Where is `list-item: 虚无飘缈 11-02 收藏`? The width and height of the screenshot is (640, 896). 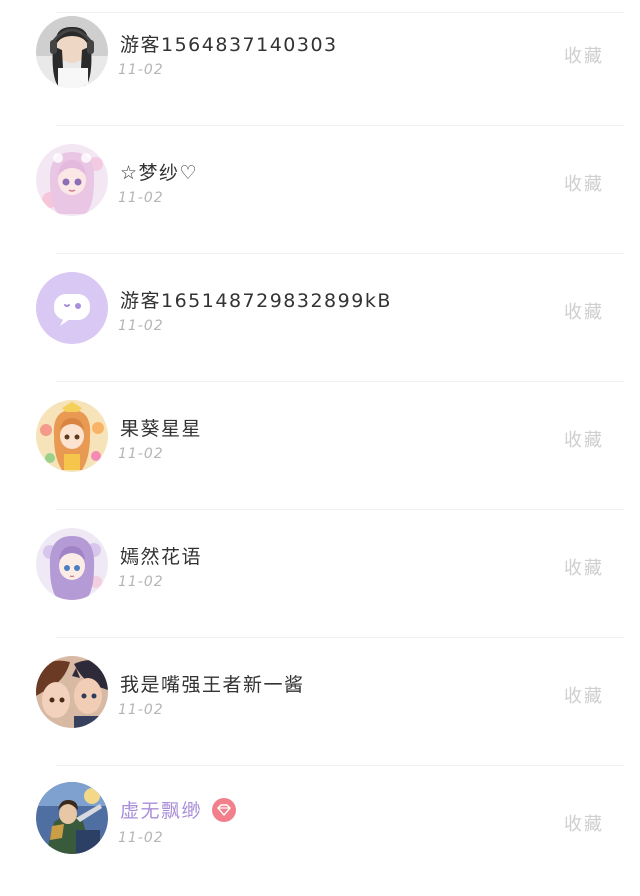
list-item: 虚无飘缈 11-02 收藏 is located at coordinates (320, 832).